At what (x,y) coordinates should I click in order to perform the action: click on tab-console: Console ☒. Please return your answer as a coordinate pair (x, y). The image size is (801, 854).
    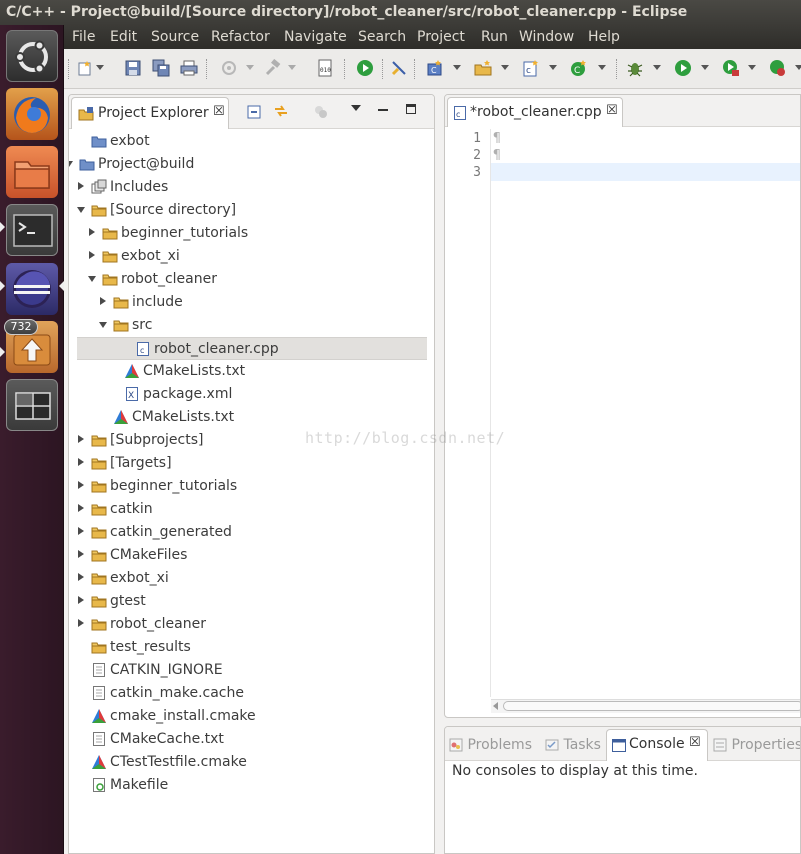
    Looking at the image, I should click on (657, 745).